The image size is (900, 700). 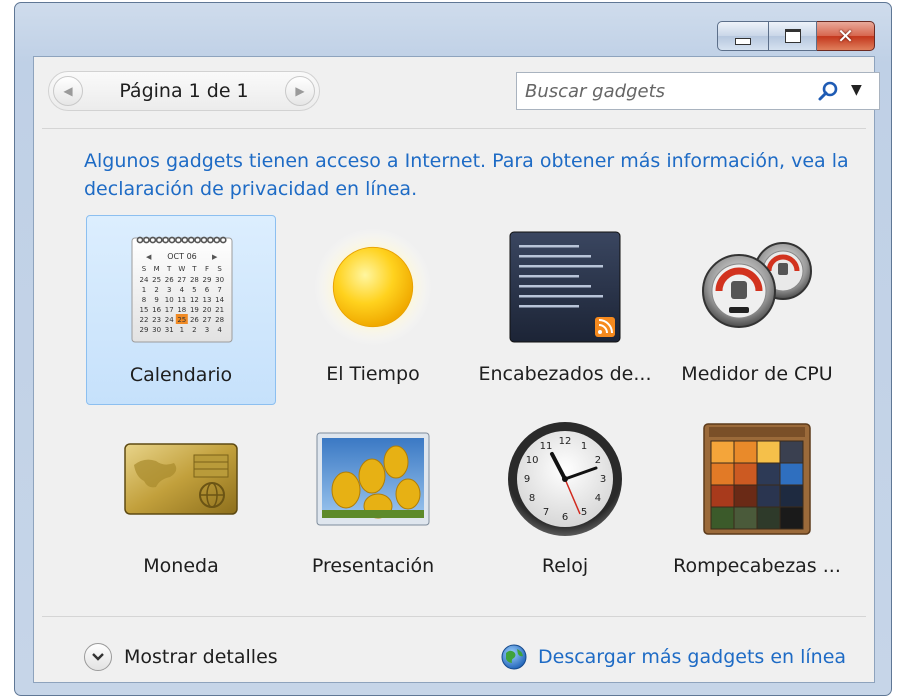 I want to click on calendar-weekday: M, so click(x=157, y=269).